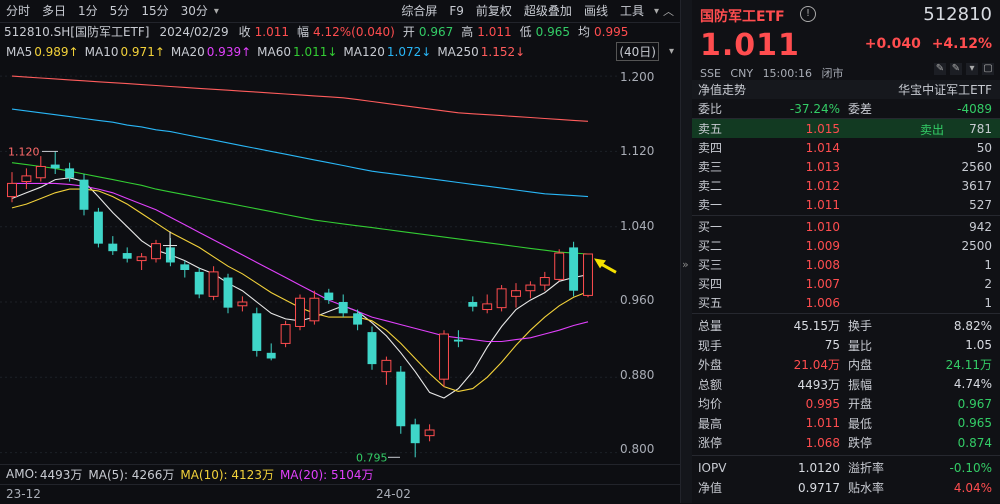 The image size is (1000, 504). Describe the element at coordinates (846, 166) in the screenshot. I see `ask-row: 卖三 1.013 2560` at that location.